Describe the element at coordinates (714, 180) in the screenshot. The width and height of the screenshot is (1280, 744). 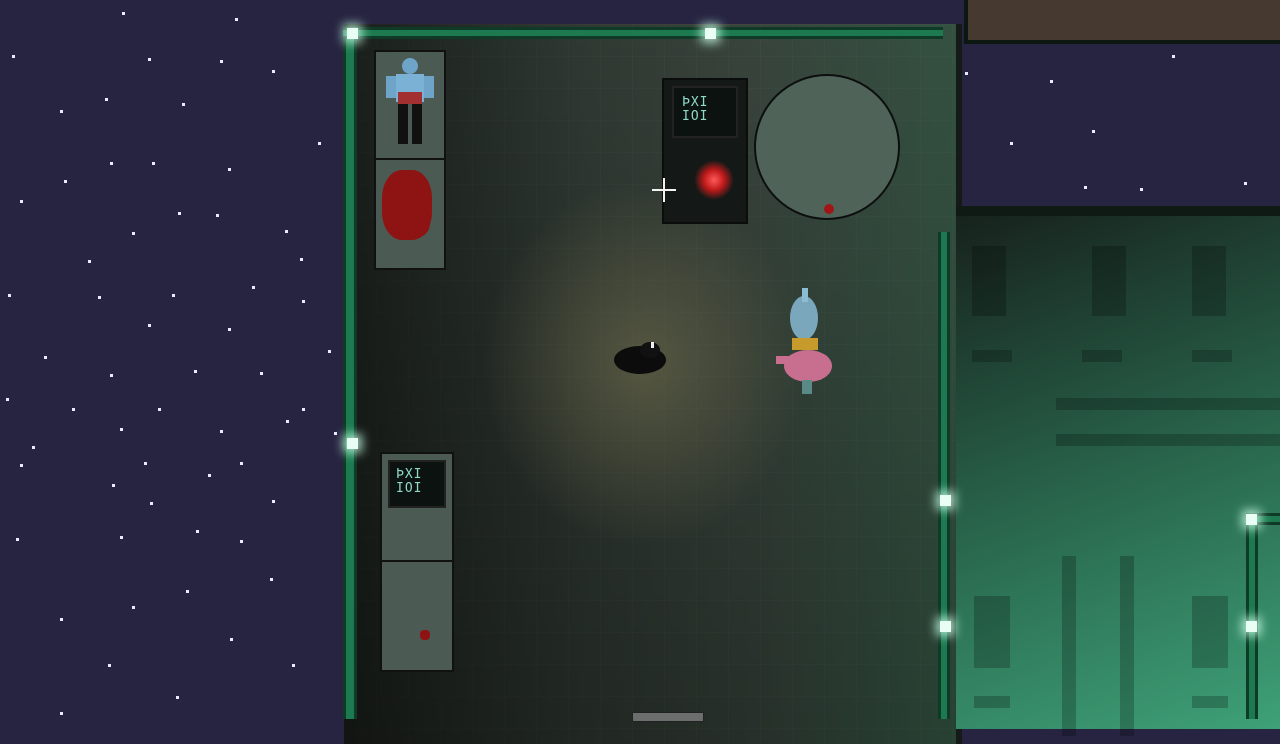
I see `red-light-icon` at that location.